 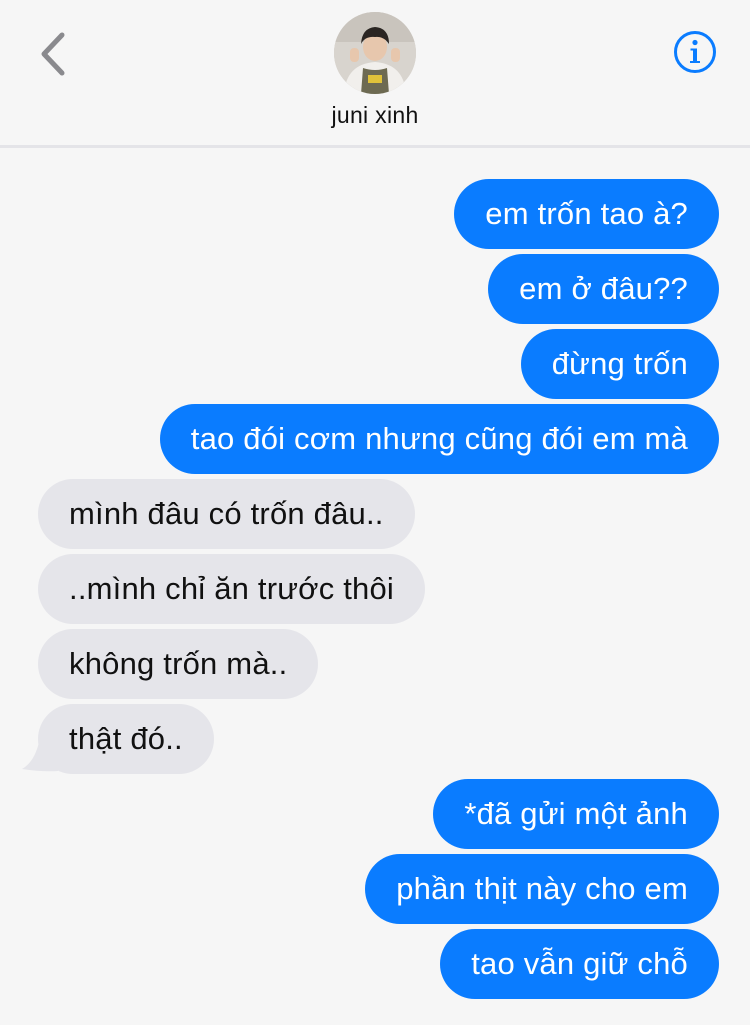 What do you see at coordinates (579, 964) in the screenshot?
I see `message-bubble-outgoing: tao vẫn giữ chỗ` at bounding box center [579, 964].